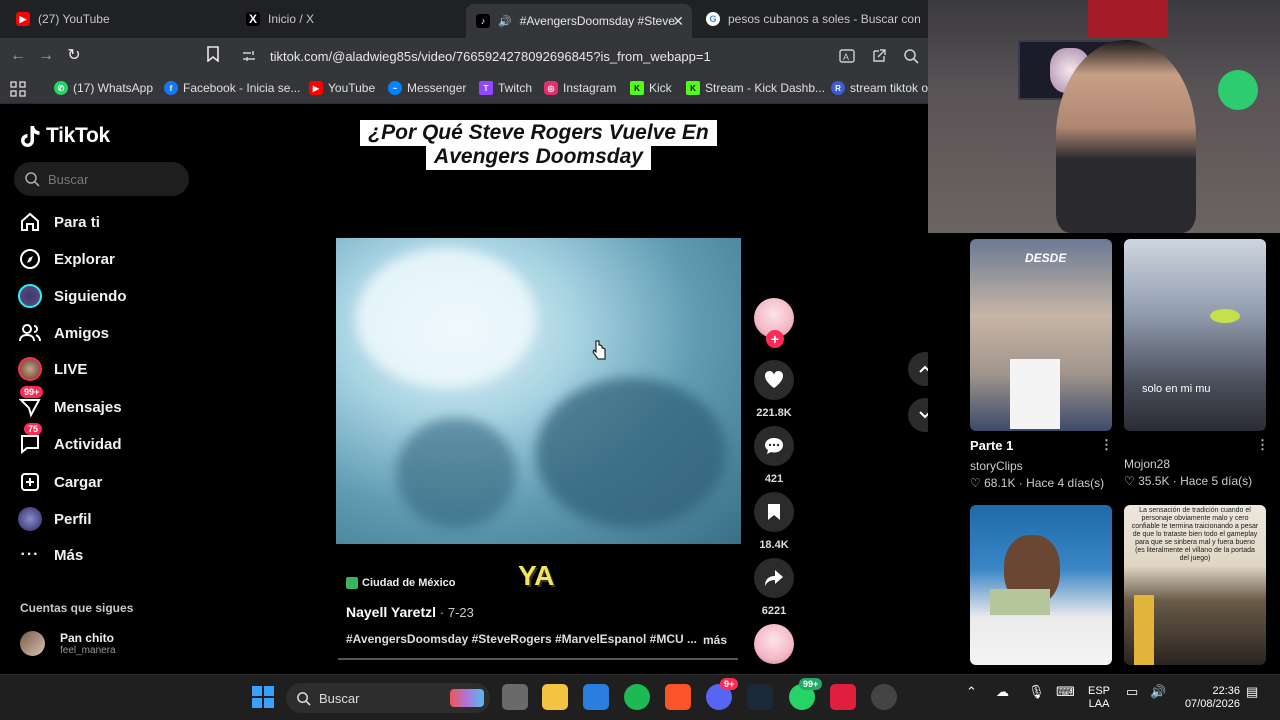  I want to click on bookmark-youtube: ▶ YouTube, so click(342, 88).